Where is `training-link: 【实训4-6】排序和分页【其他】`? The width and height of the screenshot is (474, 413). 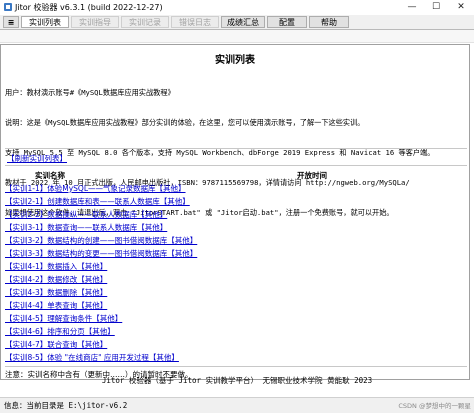 training-link: 【实训4-6】排序和分页【其他】 is located at coordinates (60, 331).